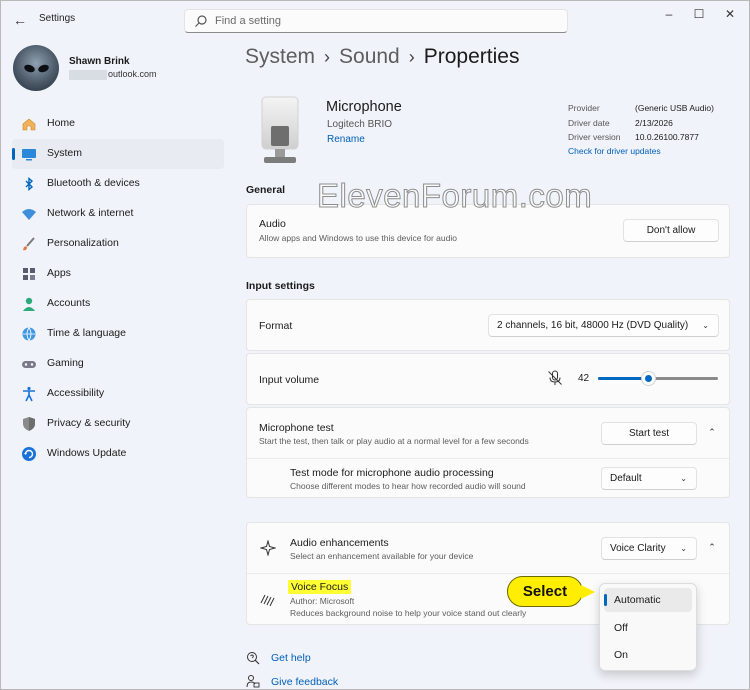 The width and height of the screenshot is (750, 690). What do you see at coordinates (648, 655) in the screenshot?
I see `dropdown-option-on: On` at bounding box center [648, 655].